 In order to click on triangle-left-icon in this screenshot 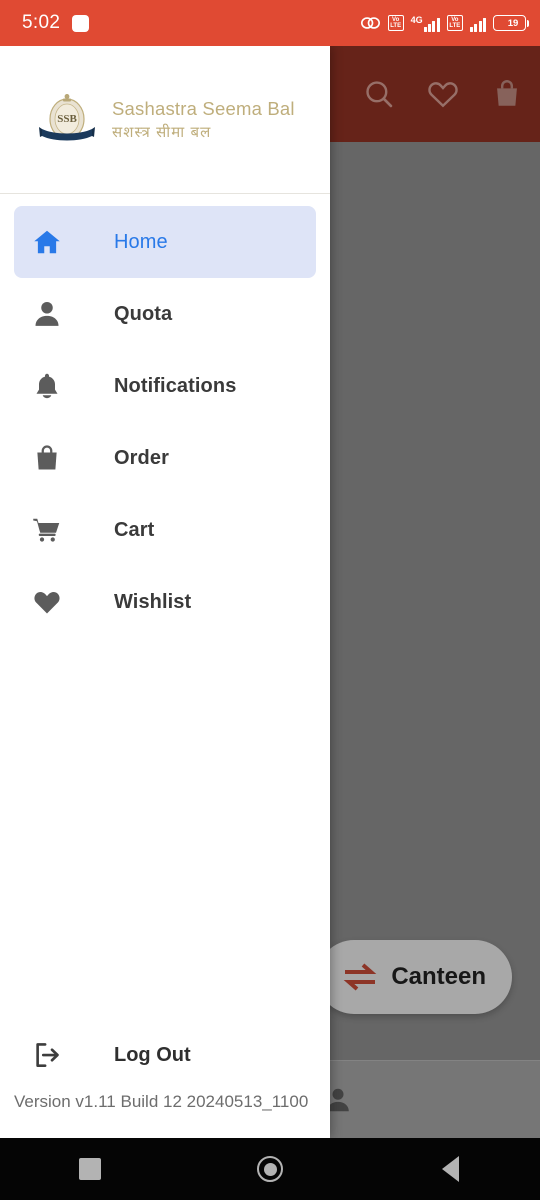, I will do `click(450, 1169)`.